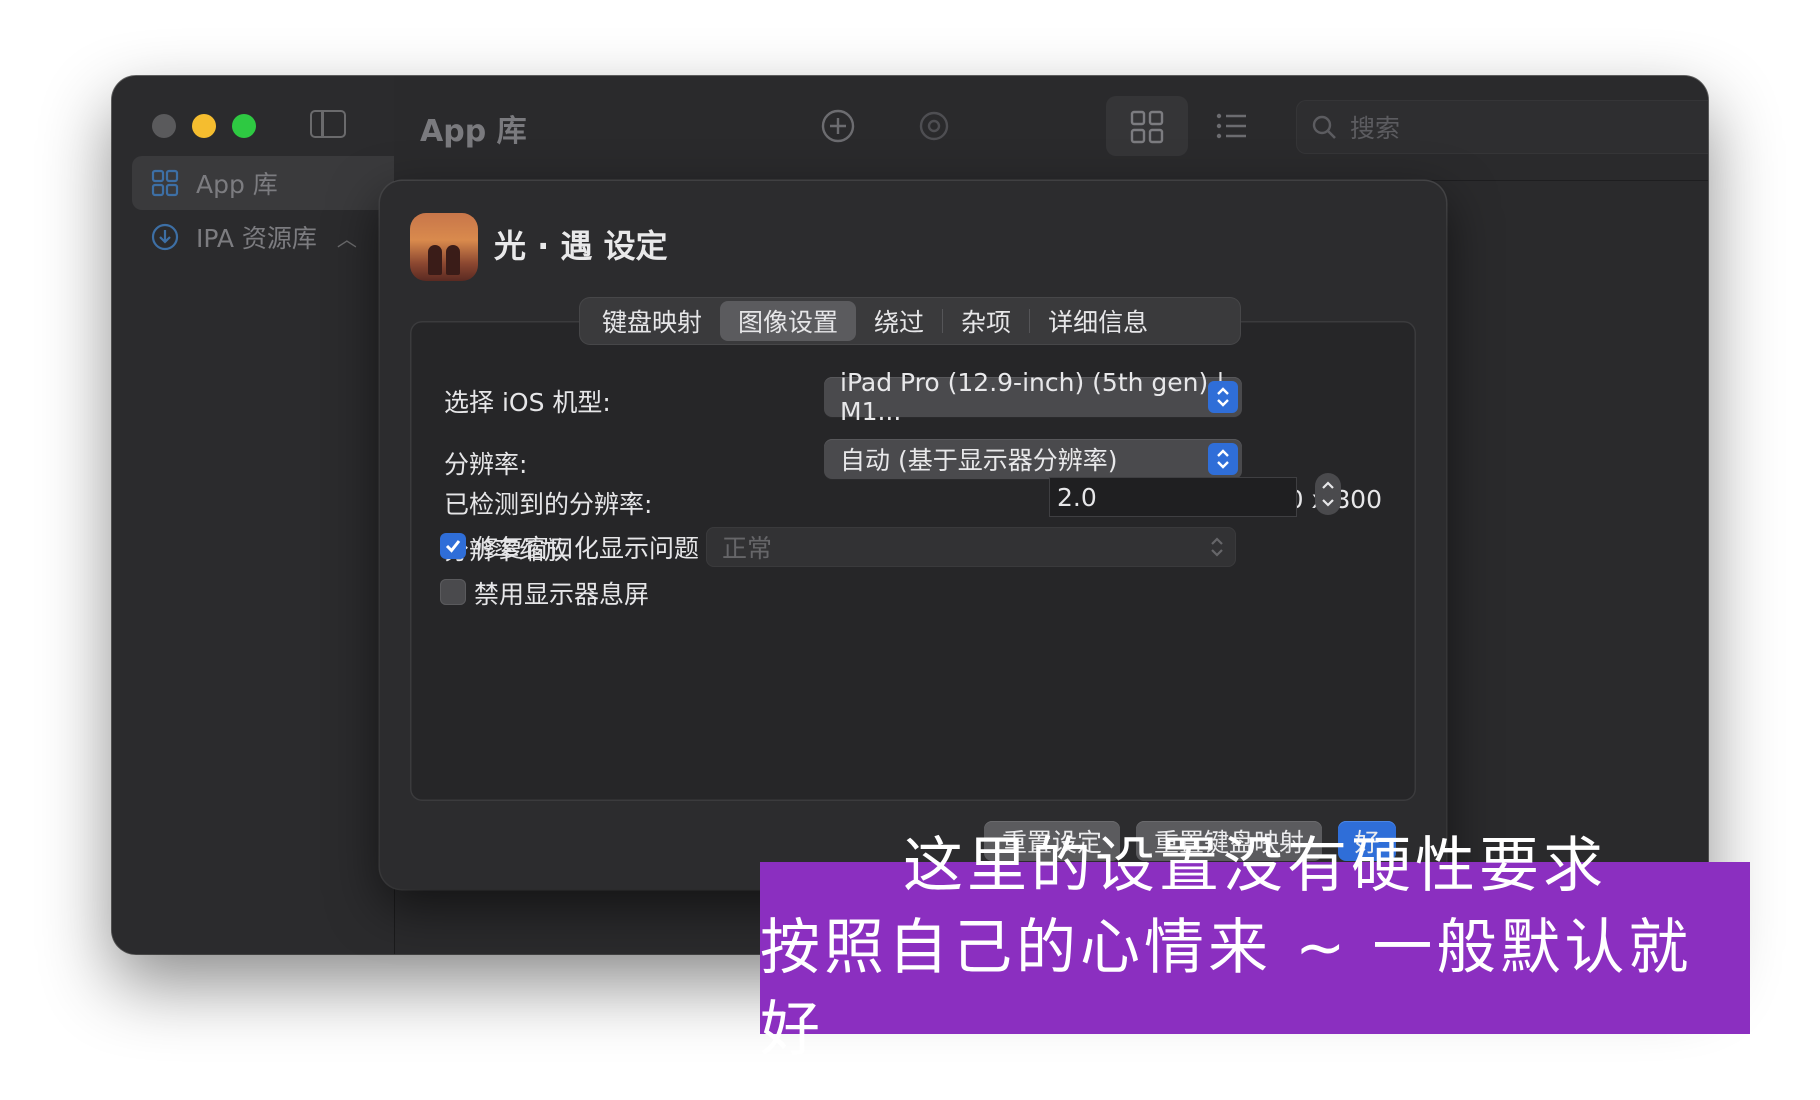 Image resolution: width=1820 pixels, height=1100 pixels. What do you see at coordinates (971, 547) in the screenshot?
I see `fix-window-mode-select: 正常` at bounding box center [971, 547].